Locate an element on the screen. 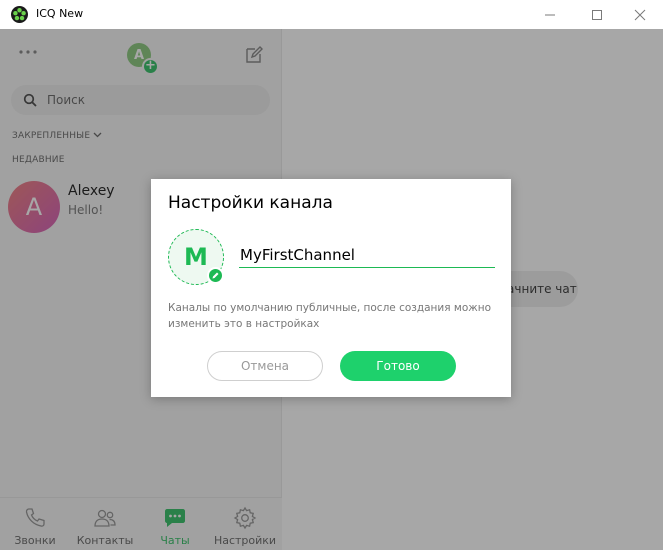  edit-avatar-button is located at coordinates (215, 275).